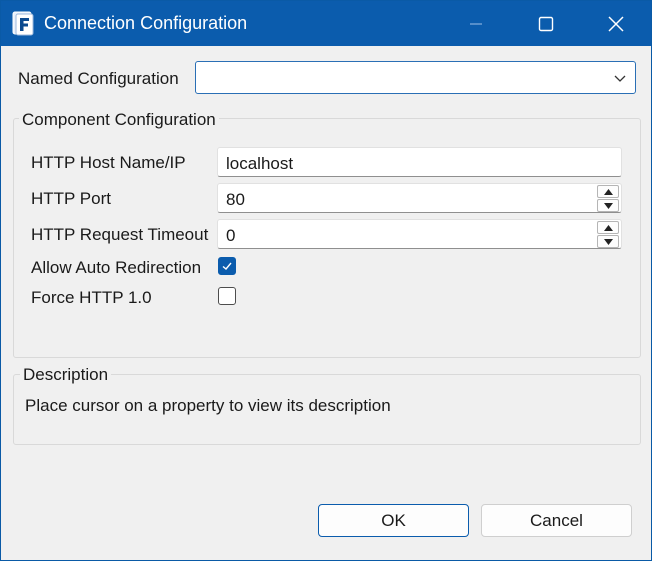 The width and height of the screenshot is (652, 561). Describe the element at coordinates (119, 120) in the screenshot. I see `component-configuration-title: Component Configuration` at that location.